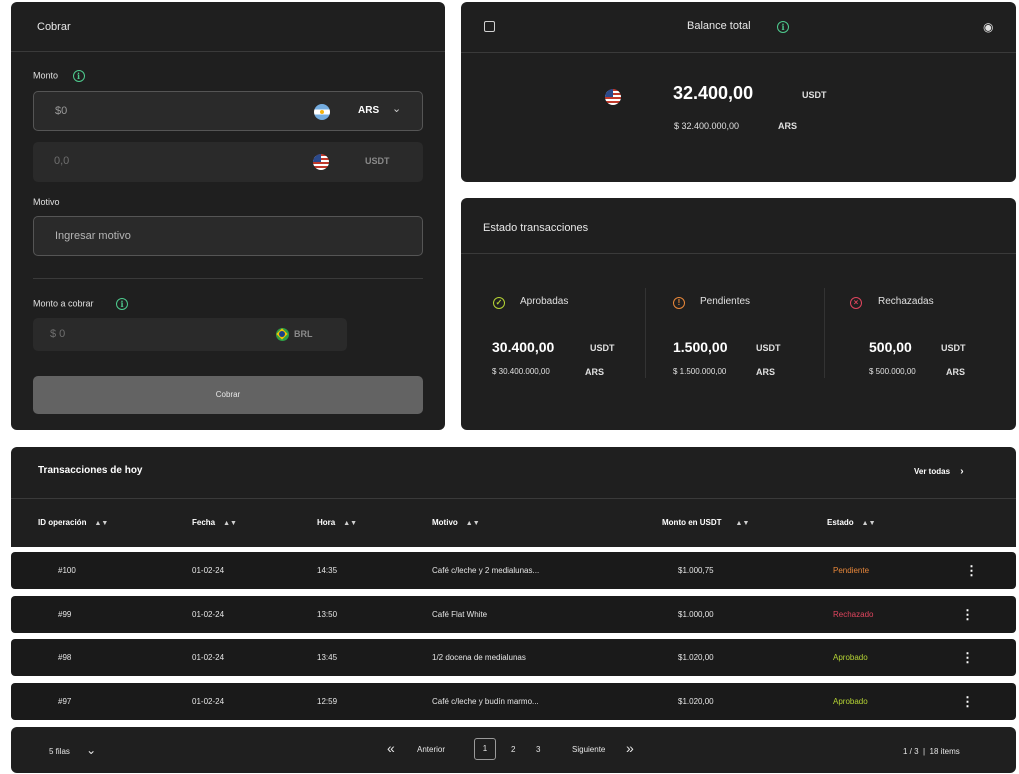 This screenshot has width=1019, height=774. Describe the element at coordinates (788, 126) in the screenshot. I see `balance-secondary-unit: ARS` at that location.